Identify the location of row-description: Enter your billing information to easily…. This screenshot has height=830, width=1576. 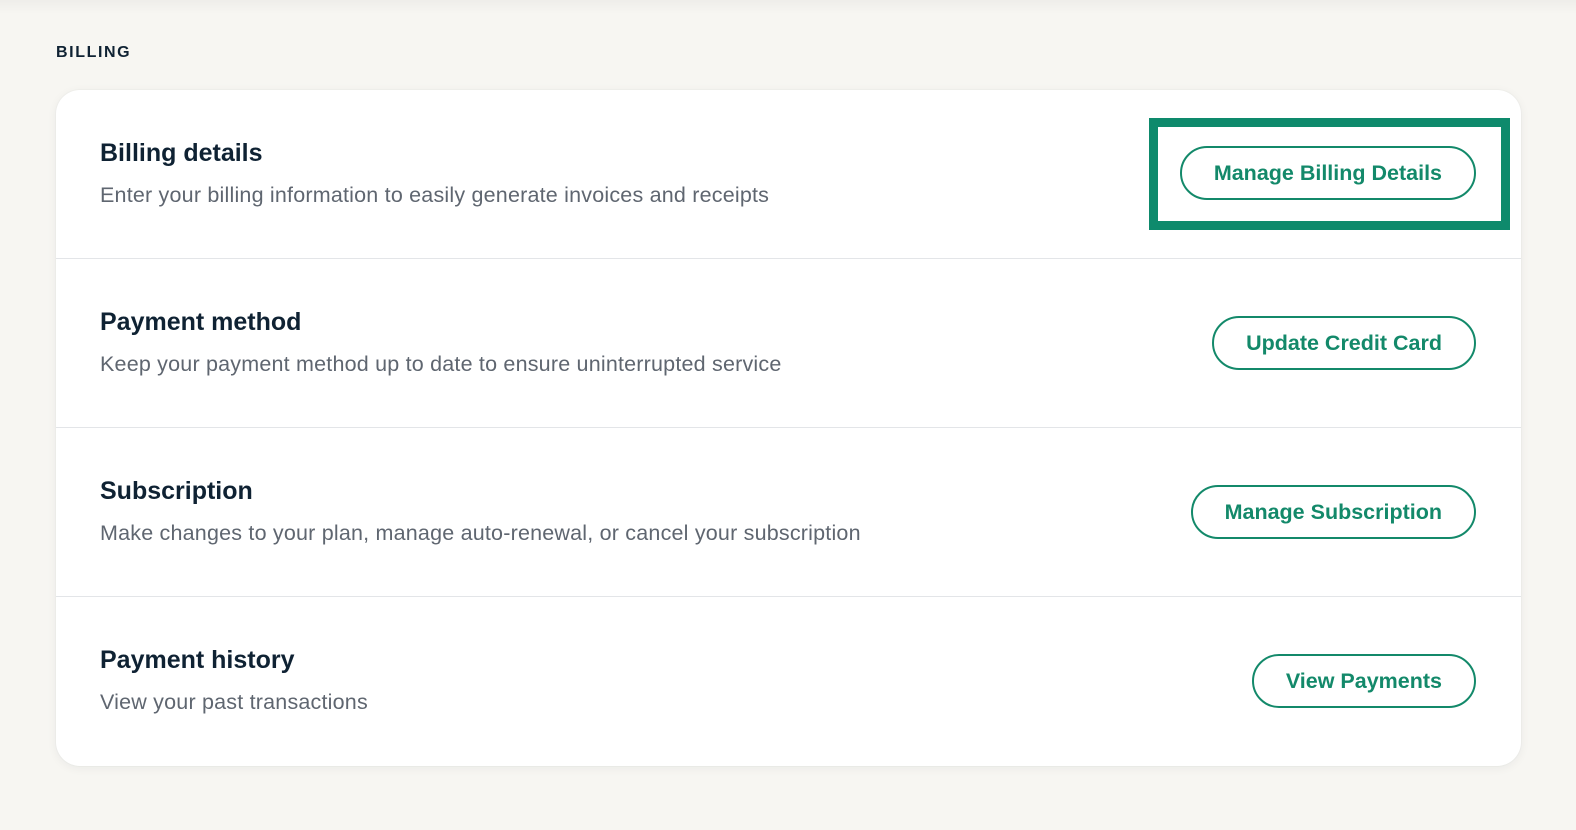
(435, 195).